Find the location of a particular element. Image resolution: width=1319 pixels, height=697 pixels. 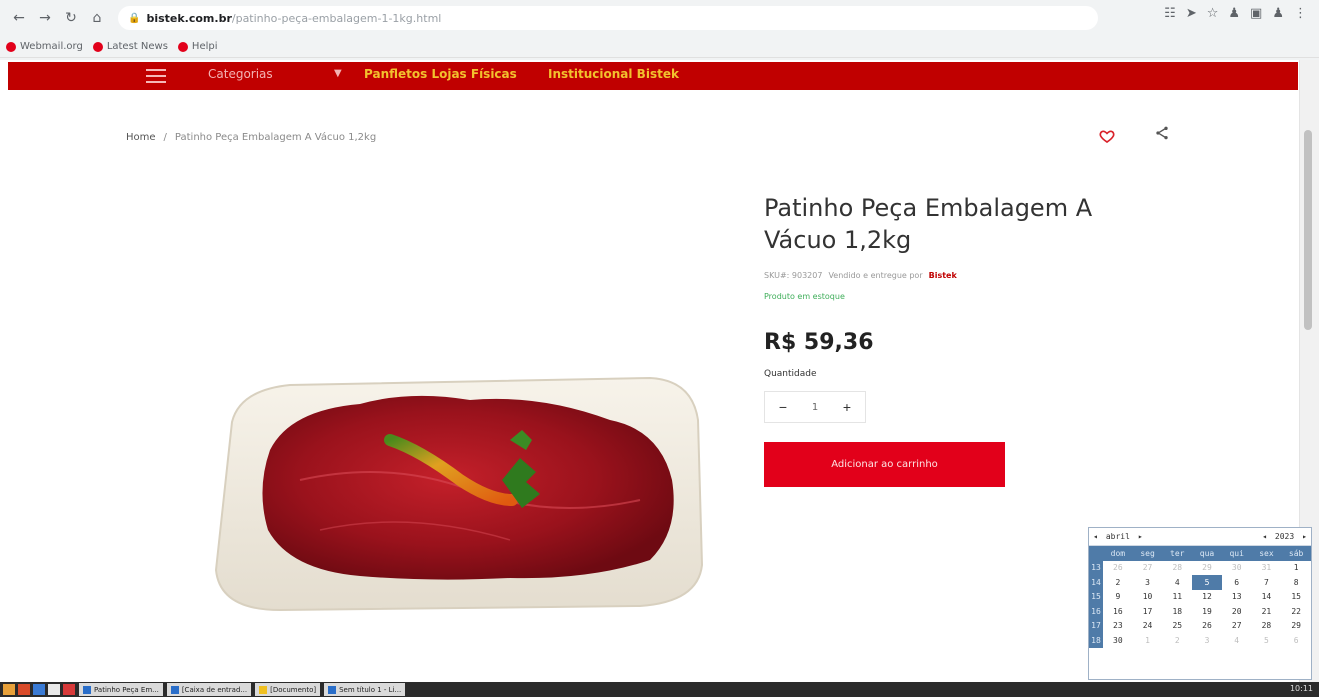

calendar-day: 14 is located at coordinates (1267, 597).